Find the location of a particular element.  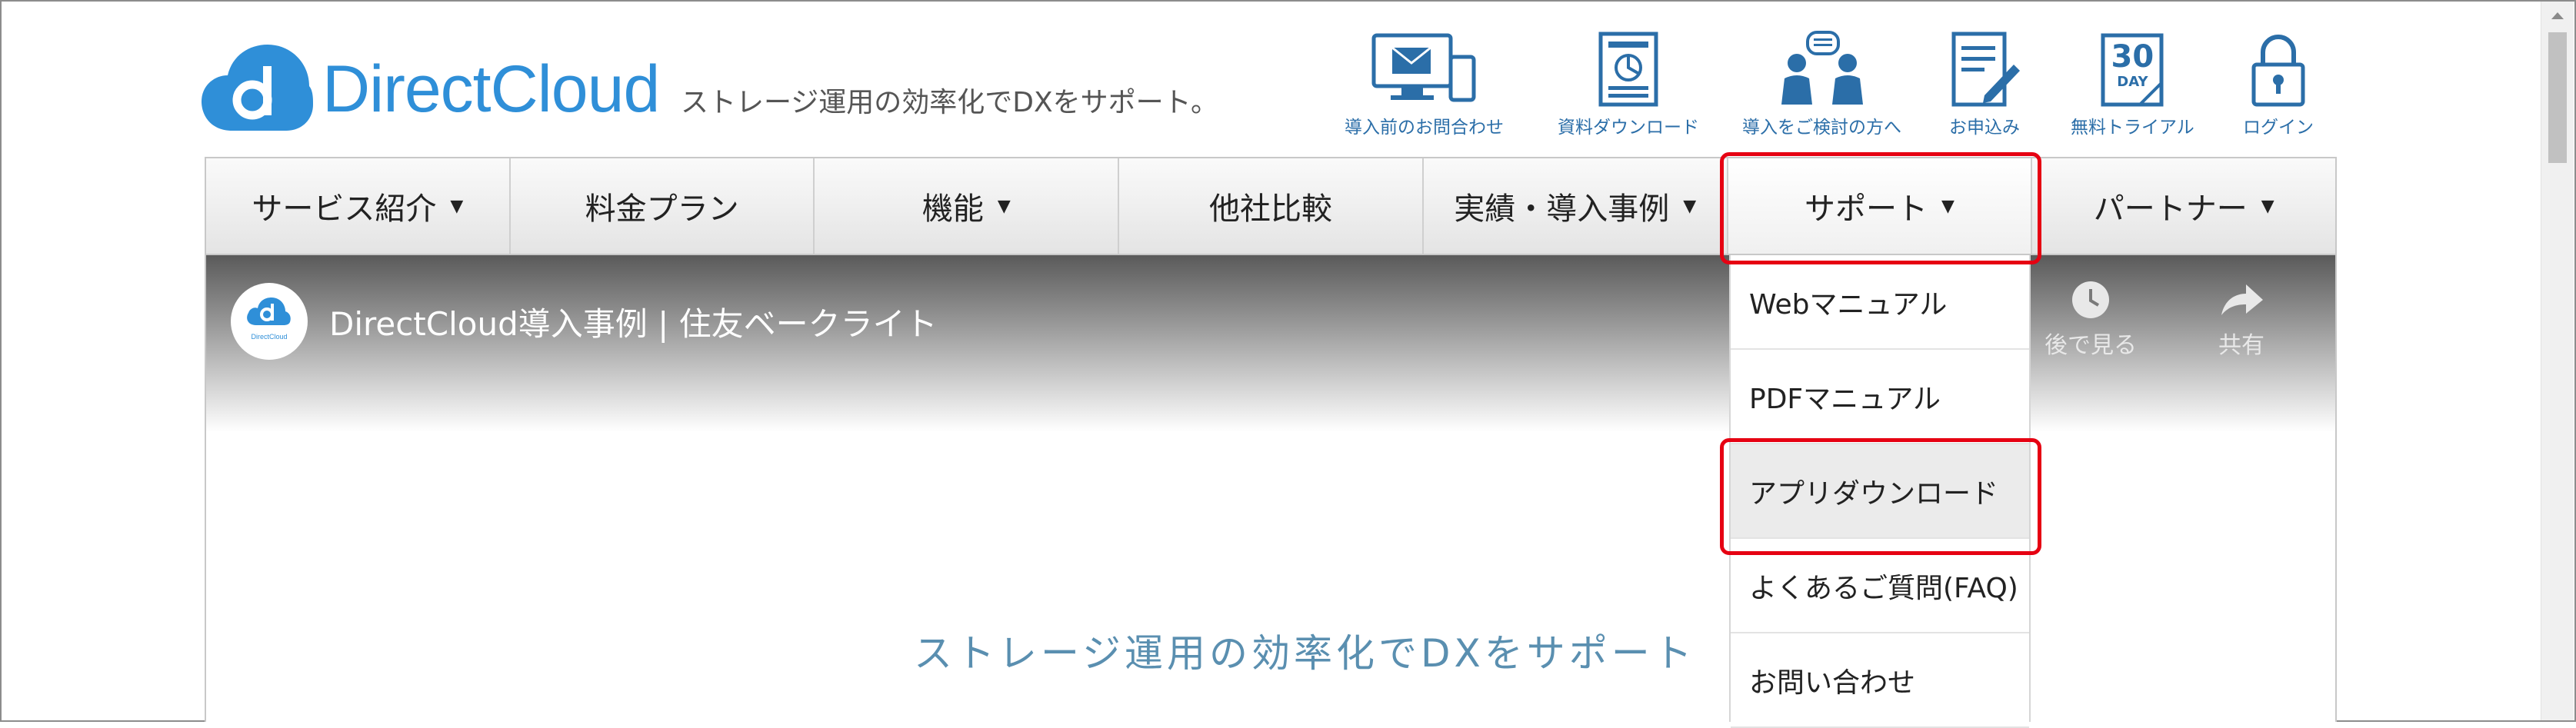

nav-item-cases: 実績・導入事例 ▼ is located at coordinates (1576, 206).